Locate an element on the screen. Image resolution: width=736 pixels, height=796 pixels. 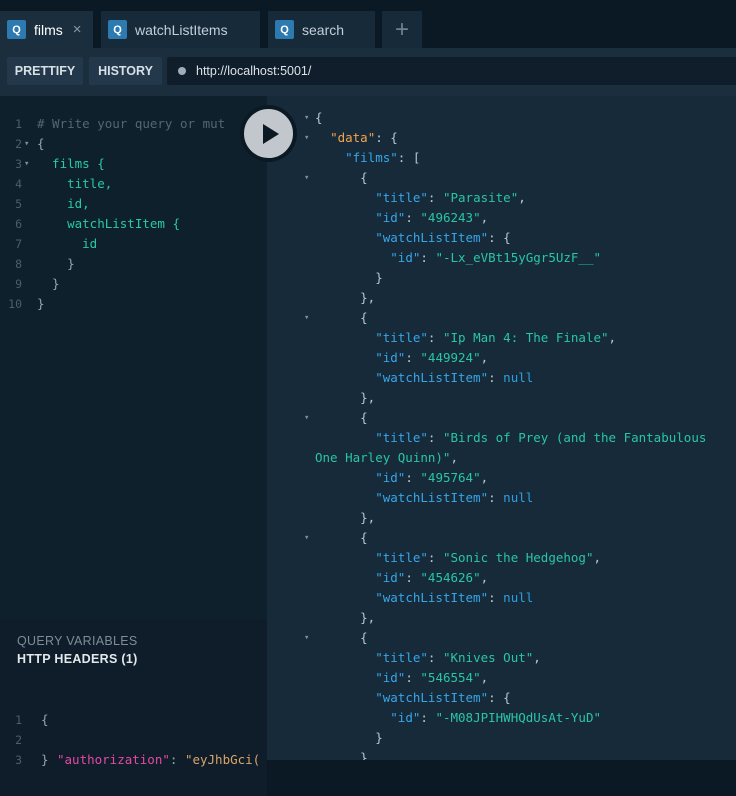
play-icon is located at coordinates (270, 133).